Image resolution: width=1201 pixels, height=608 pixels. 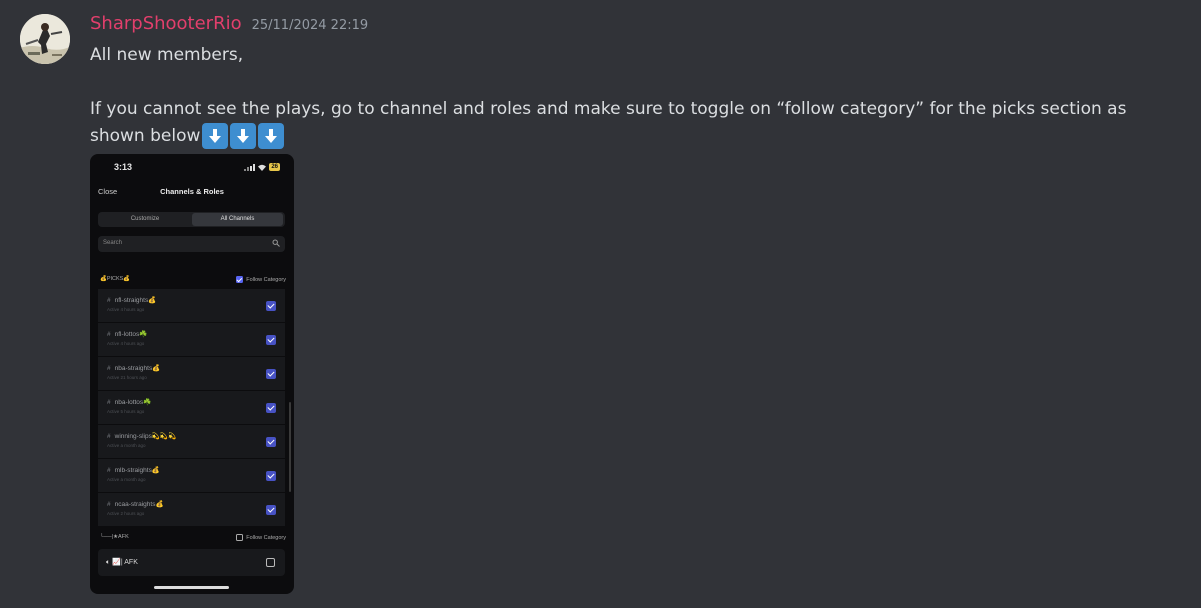 I want to click on phone-page-title: Channels & Roles, so click(x=192, y=191).